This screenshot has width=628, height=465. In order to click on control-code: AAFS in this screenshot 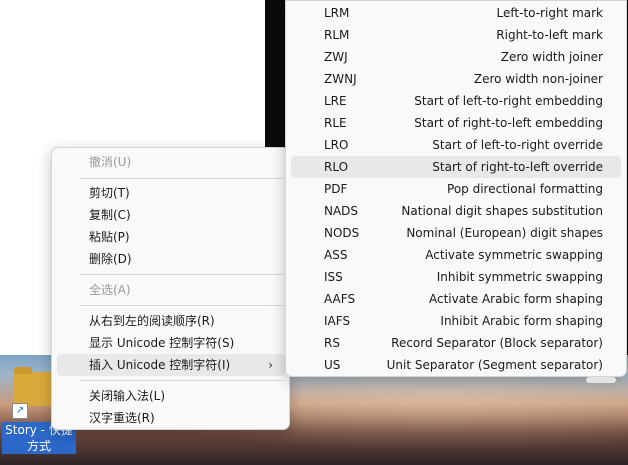, I will do `click(340, 299)`.